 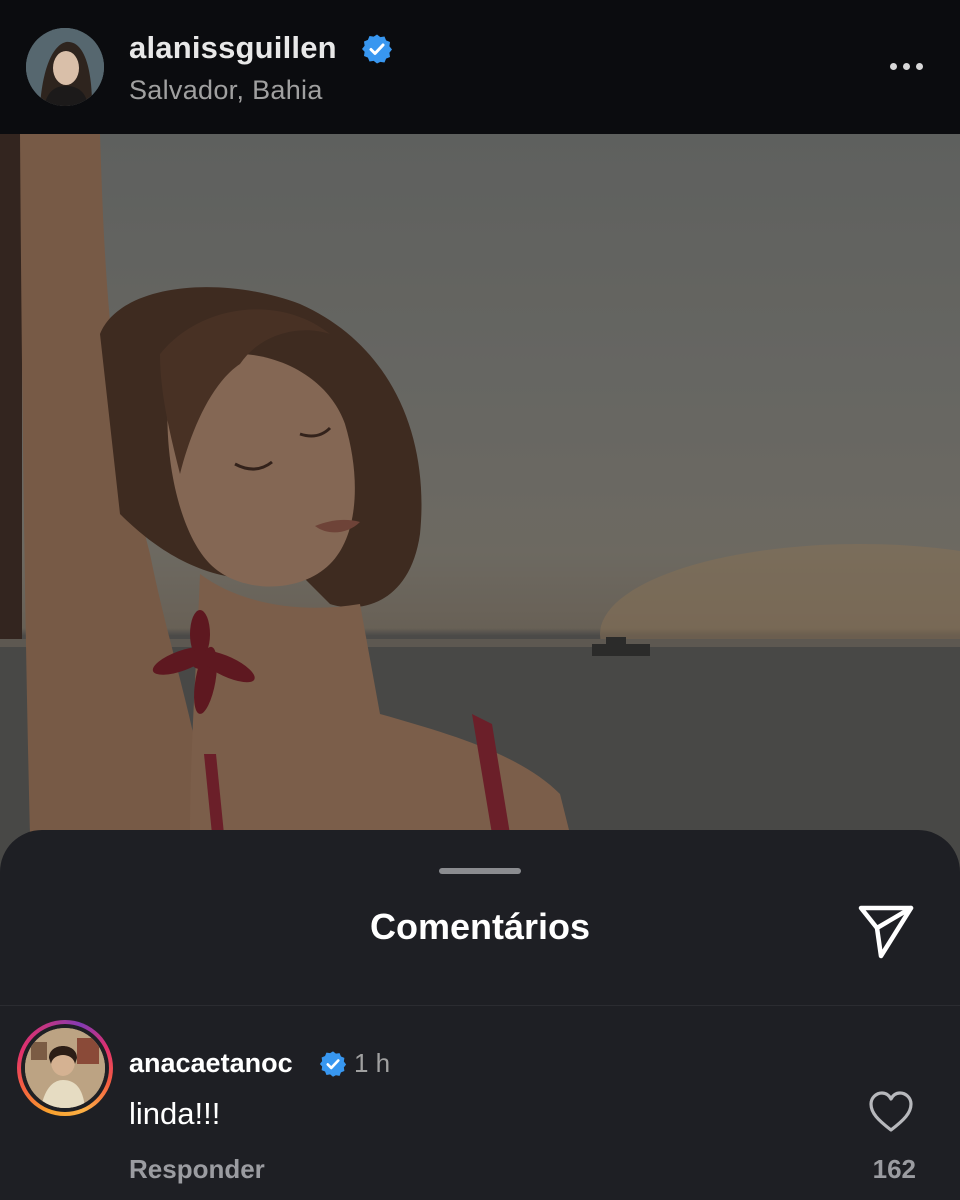 I want to click on comment-timestamp: 1 h, so click(x=372, y=1063).